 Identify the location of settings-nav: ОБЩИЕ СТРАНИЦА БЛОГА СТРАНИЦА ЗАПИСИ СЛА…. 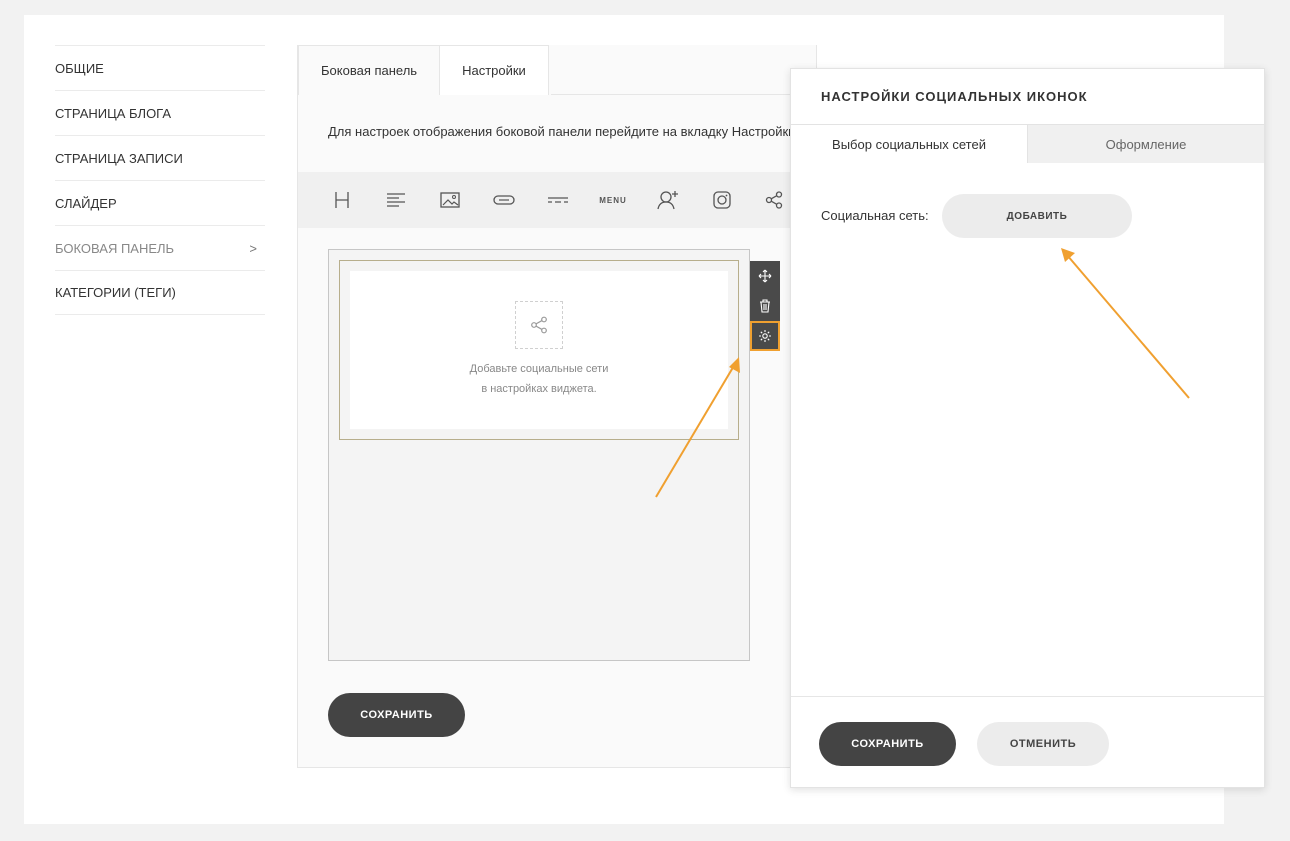
(160, 180).